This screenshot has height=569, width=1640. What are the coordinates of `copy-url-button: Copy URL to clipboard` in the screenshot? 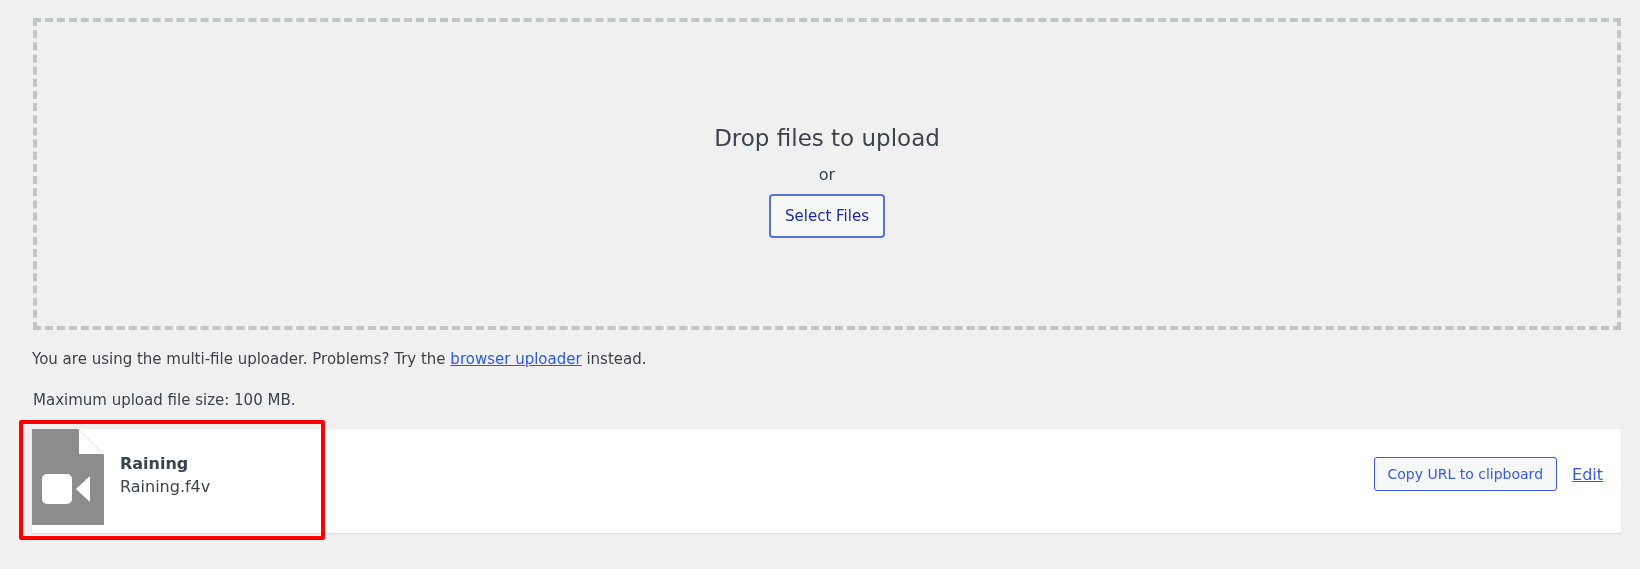 It's located at (1465, 474).